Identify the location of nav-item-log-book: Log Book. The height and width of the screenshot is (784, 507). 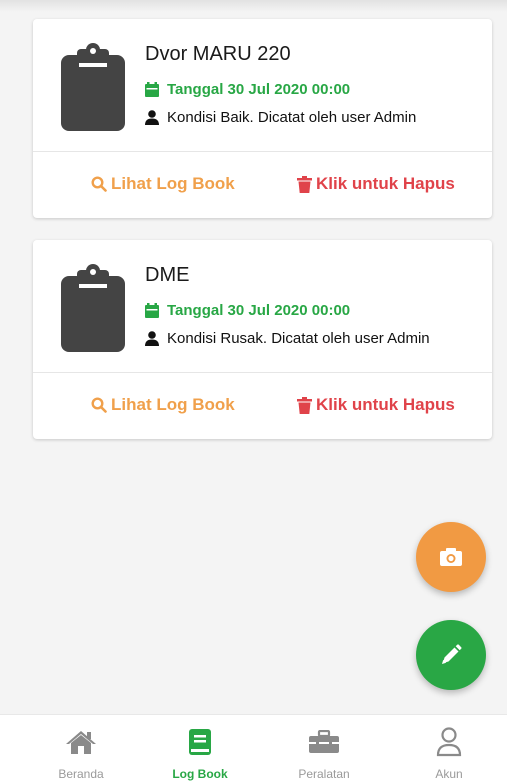
(200, 749).